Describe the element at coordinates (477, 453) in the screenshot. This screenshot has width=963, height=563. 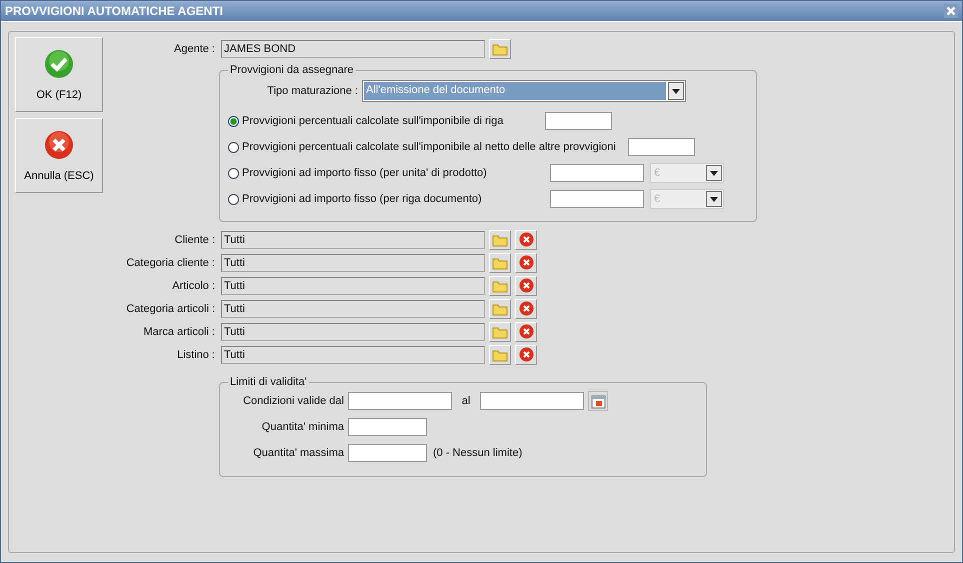
I see `hint-text: (0 - Nessun limite)` at that location.